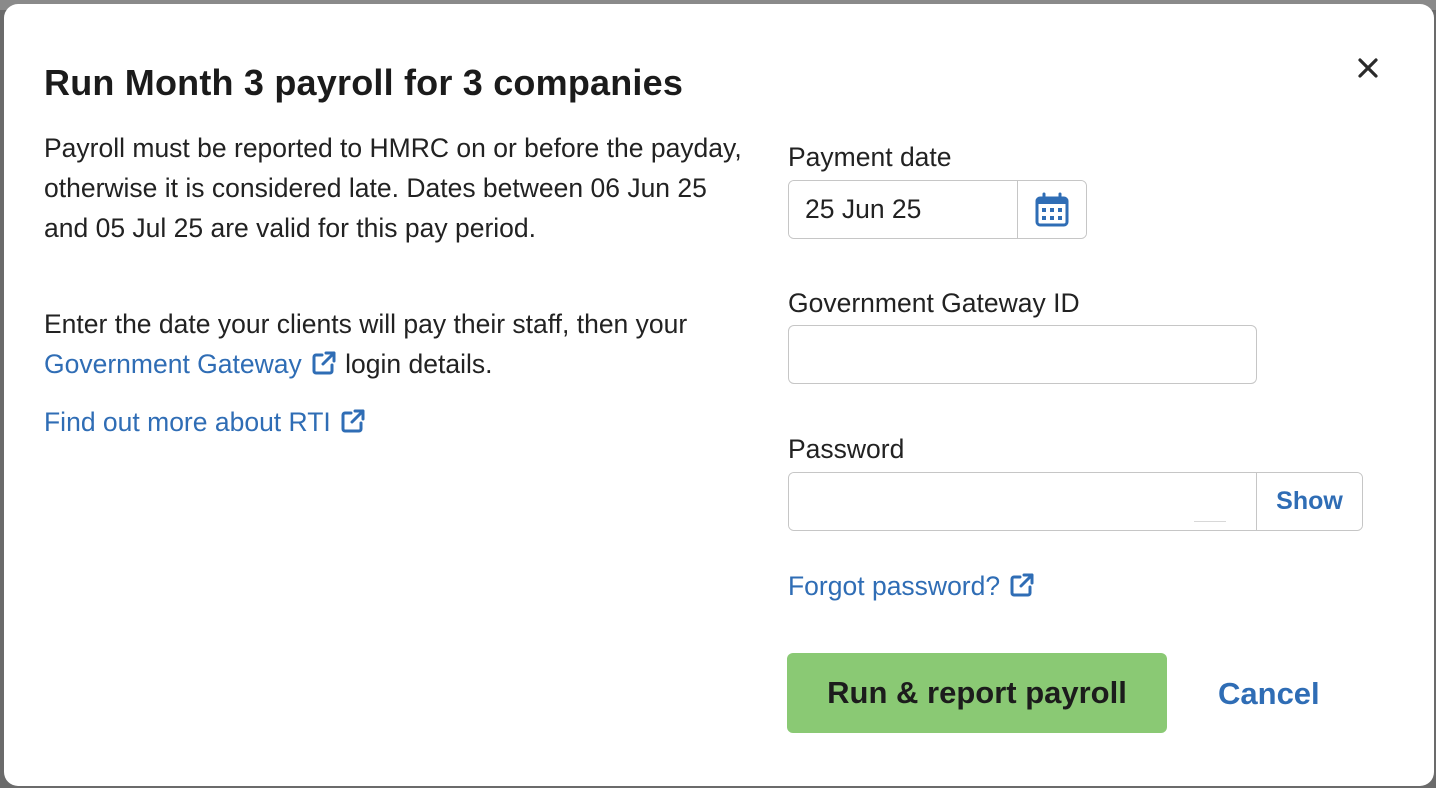 The height and width of the screenshot is (788, 1436). Describe the element at coordinates (1210, 521) in the screenshot. I see `password-input-underline` at that location.